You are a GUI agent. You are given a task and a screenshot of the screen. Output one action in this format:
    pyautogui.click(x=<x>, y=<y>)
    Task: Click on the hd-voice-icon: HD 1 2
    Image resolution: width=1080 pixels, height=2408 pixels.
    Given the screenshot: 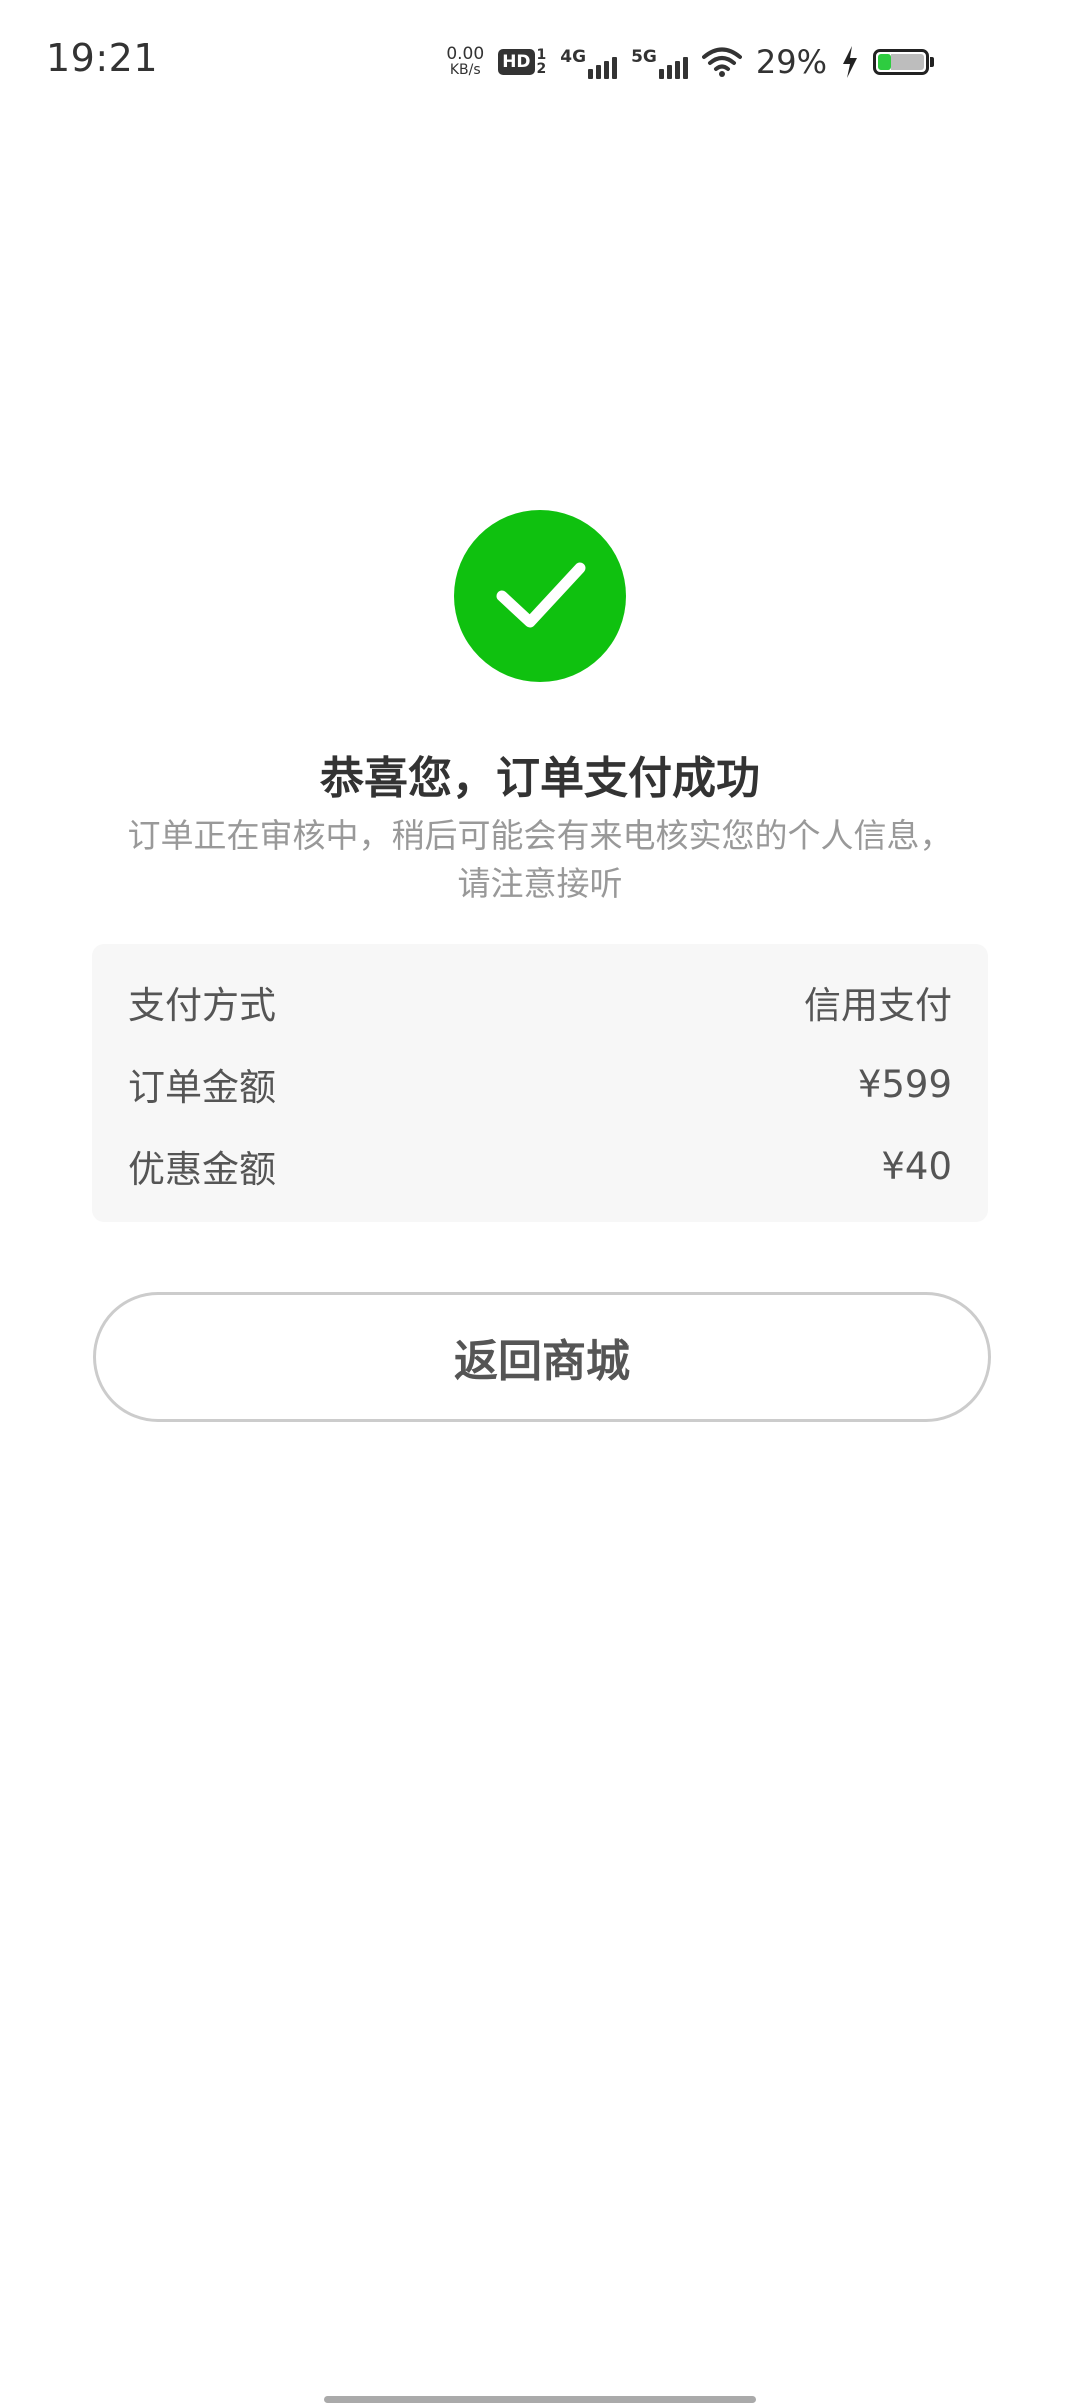 What is the action you would take?
    pyautogui.click(x=522, y=62)
    